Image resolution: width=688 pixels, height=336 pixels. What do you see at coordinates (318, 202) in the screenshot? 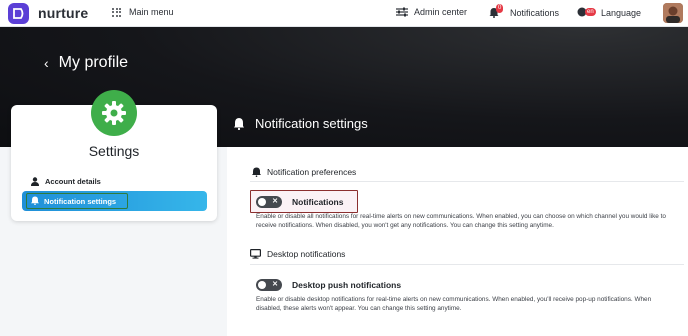
I see `notifications-toggle-label: Notifications` at bounding box center [318, 202].